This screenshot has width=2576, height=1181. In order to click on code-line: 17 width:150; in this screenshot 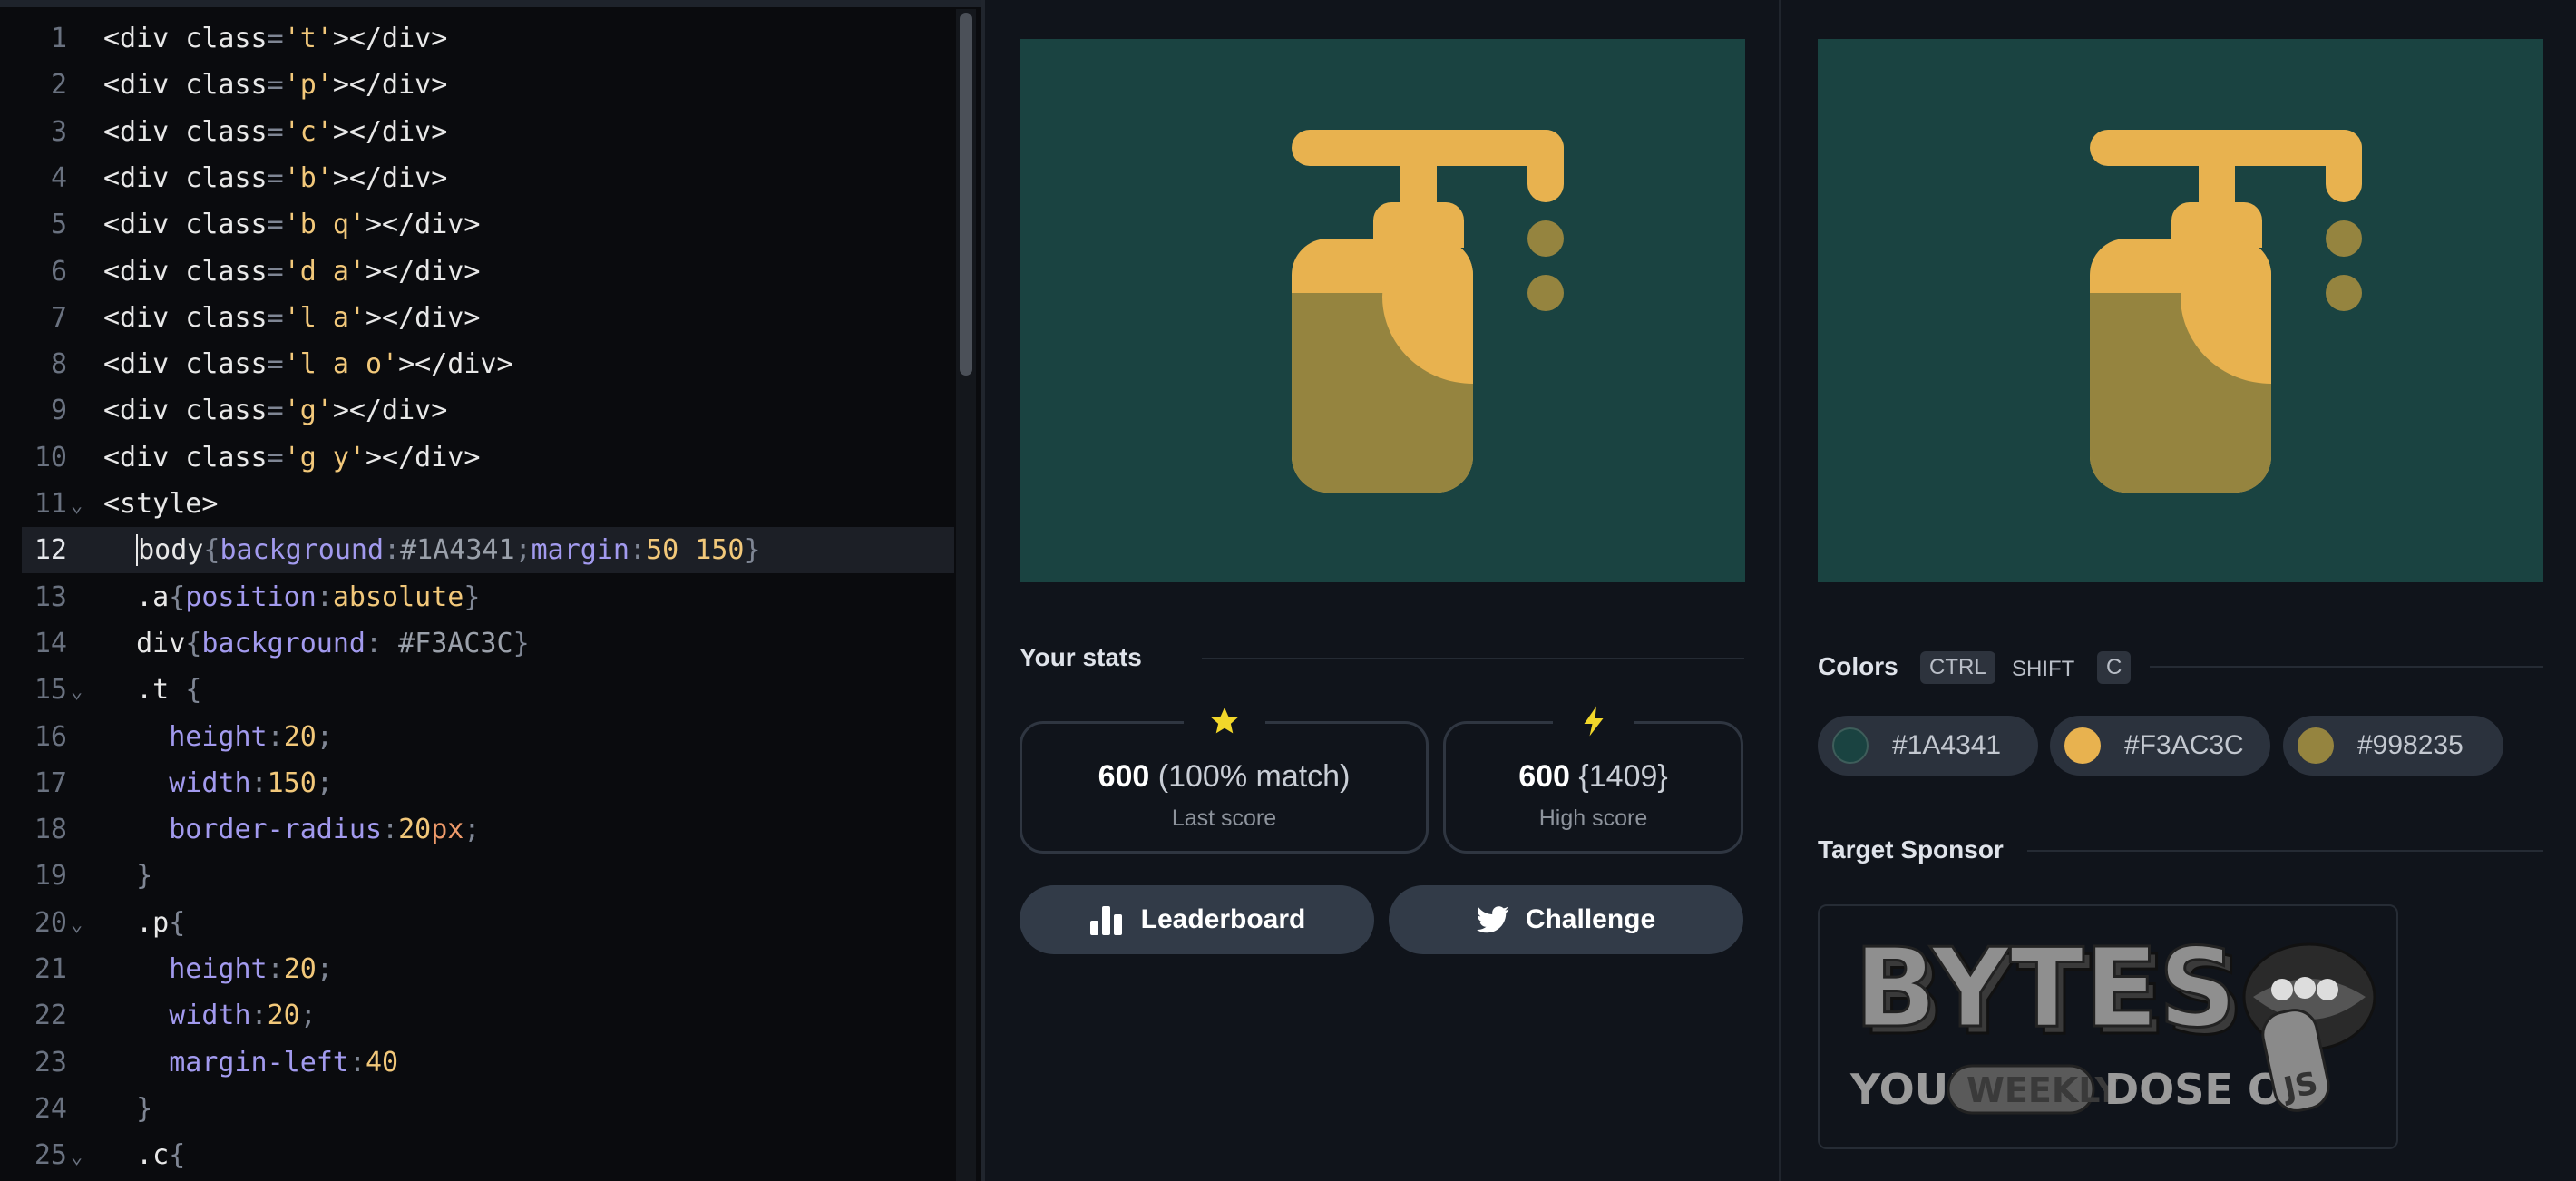, I will do `click(488, 783)`.